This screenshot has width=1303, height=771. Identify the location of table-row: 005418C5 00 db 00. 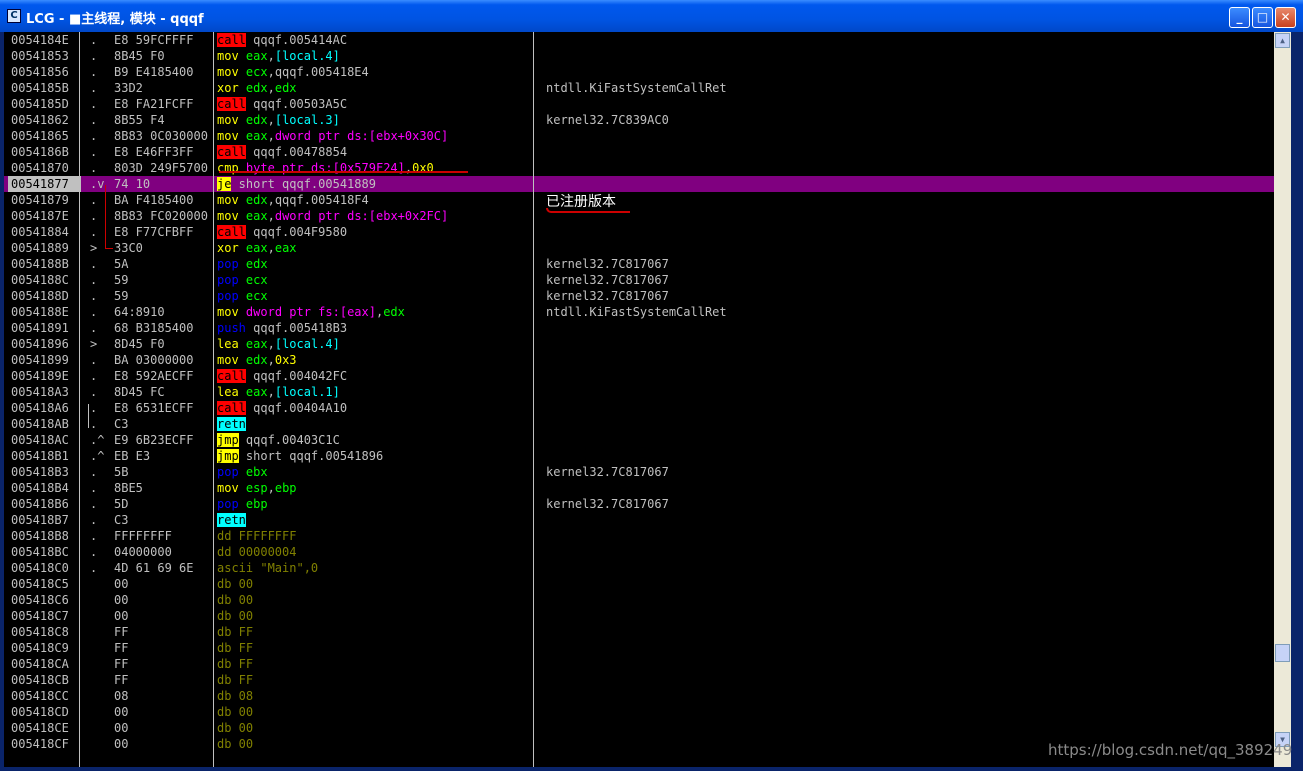
(639, 584).